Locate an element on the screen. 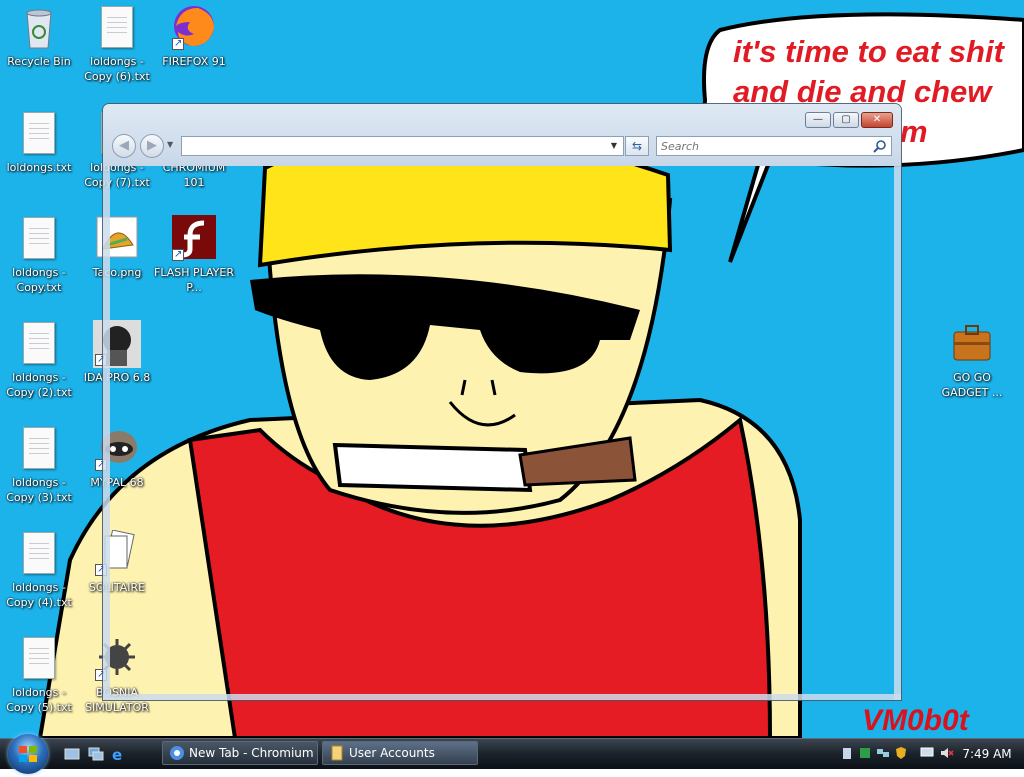 The height and width of the screenshot is (777, 1024). start-button is located at coordinates (28, 754).